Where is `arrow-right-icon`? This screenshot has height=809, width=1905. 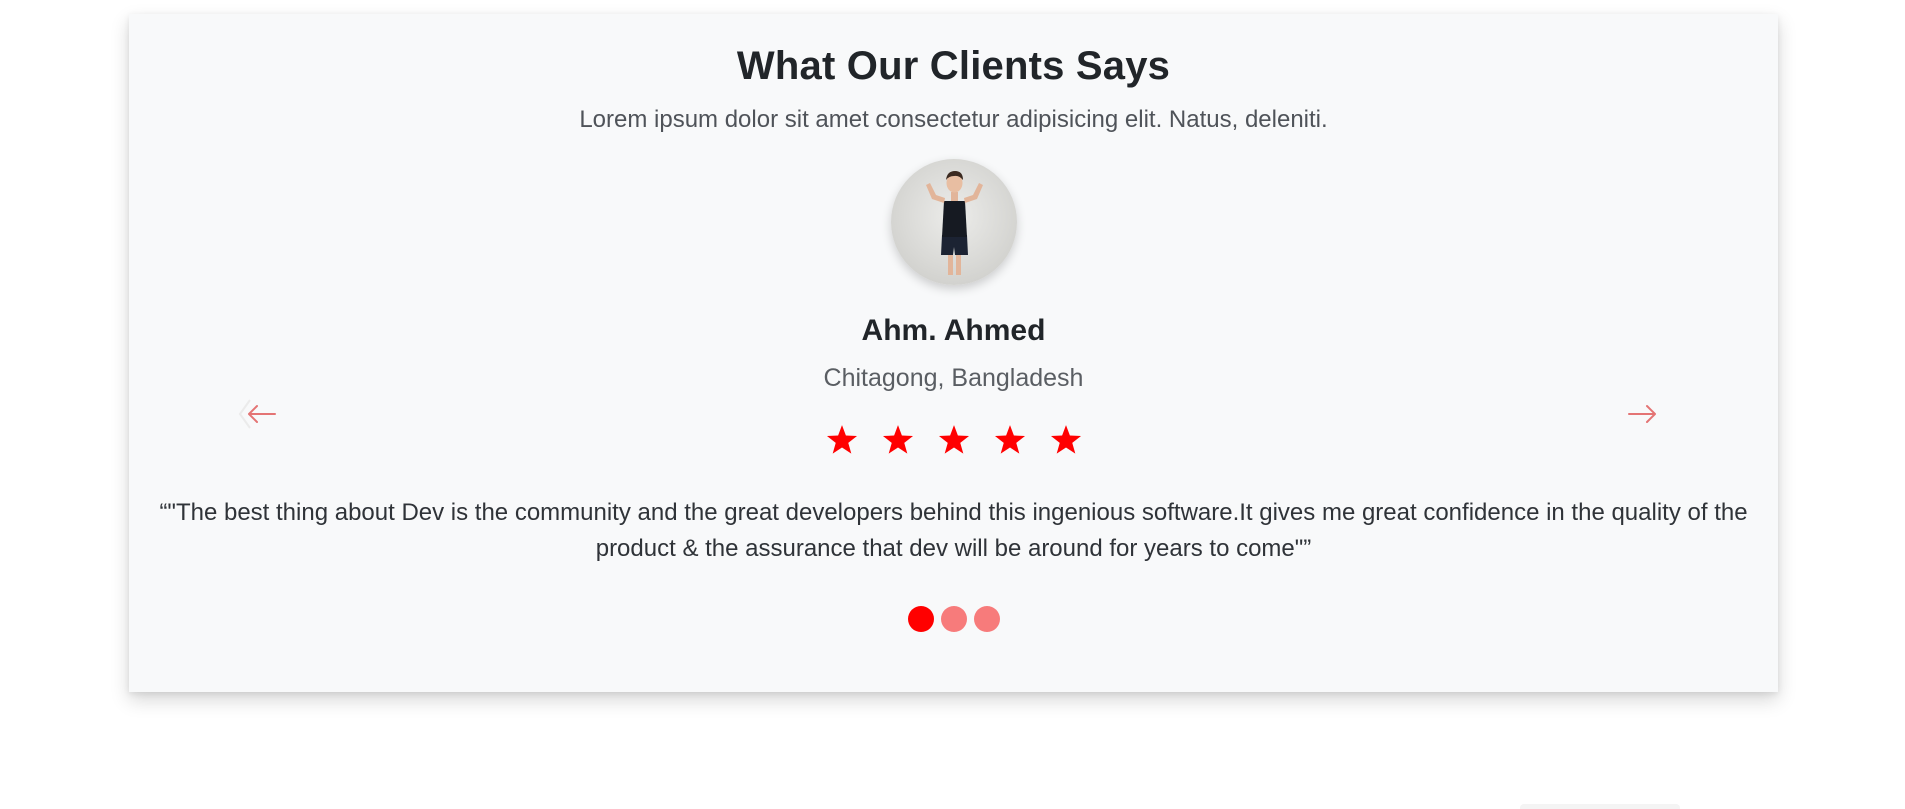
arrow-right-icon is located at coordinates (1645, 419).